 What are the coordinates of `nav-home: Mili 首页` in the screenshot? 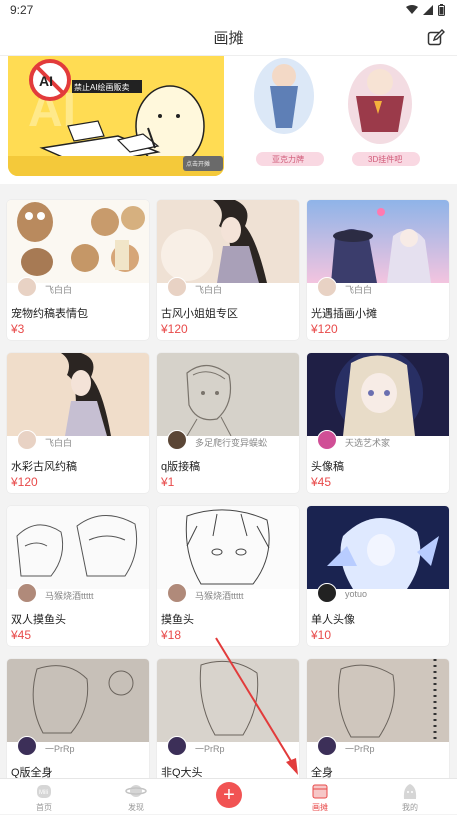 It's located at (44, 798).